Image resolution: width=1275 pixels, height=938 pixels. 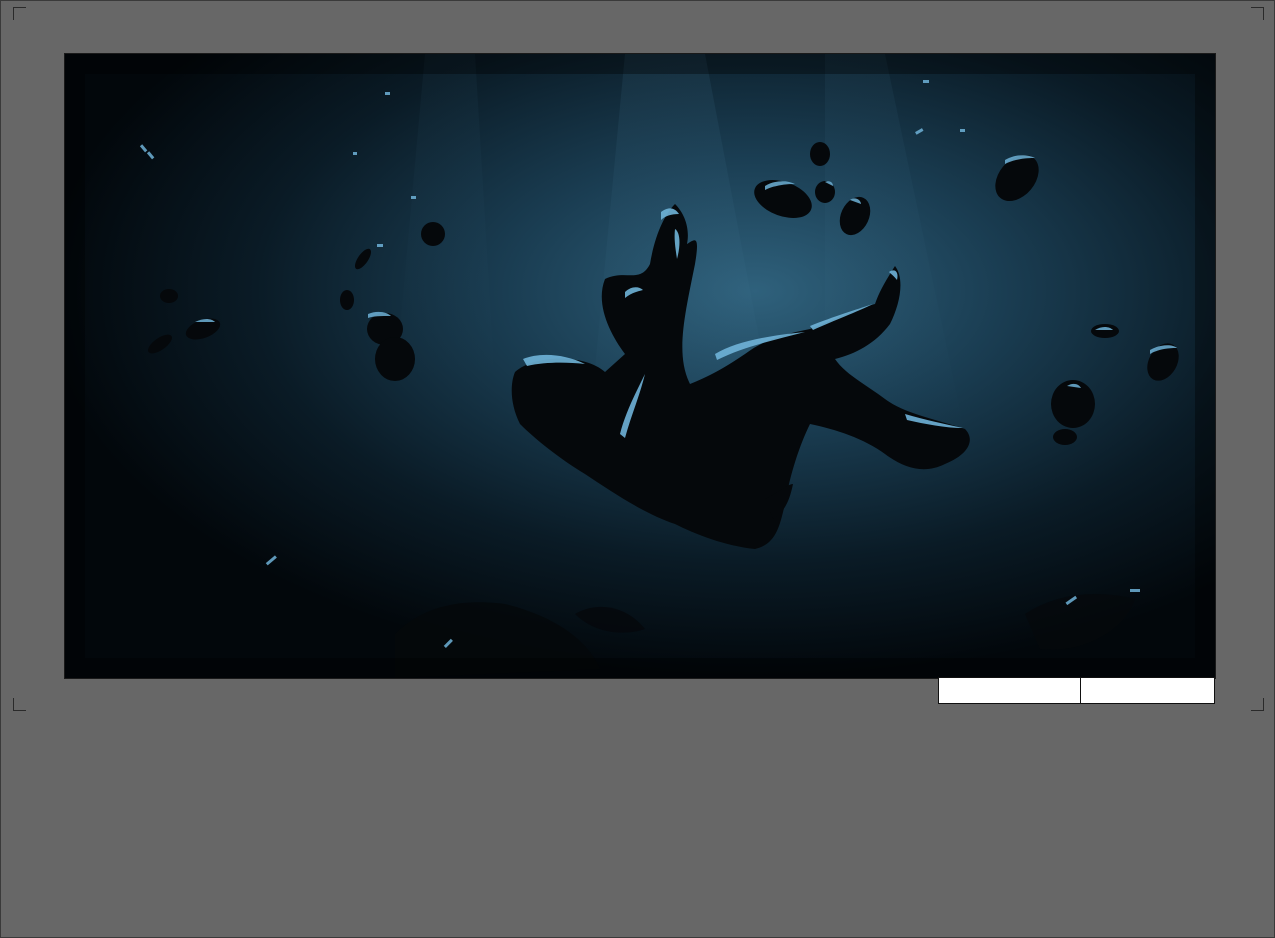 I want to click on crop-mark-bottom-right, so click(x=1257, y=704).